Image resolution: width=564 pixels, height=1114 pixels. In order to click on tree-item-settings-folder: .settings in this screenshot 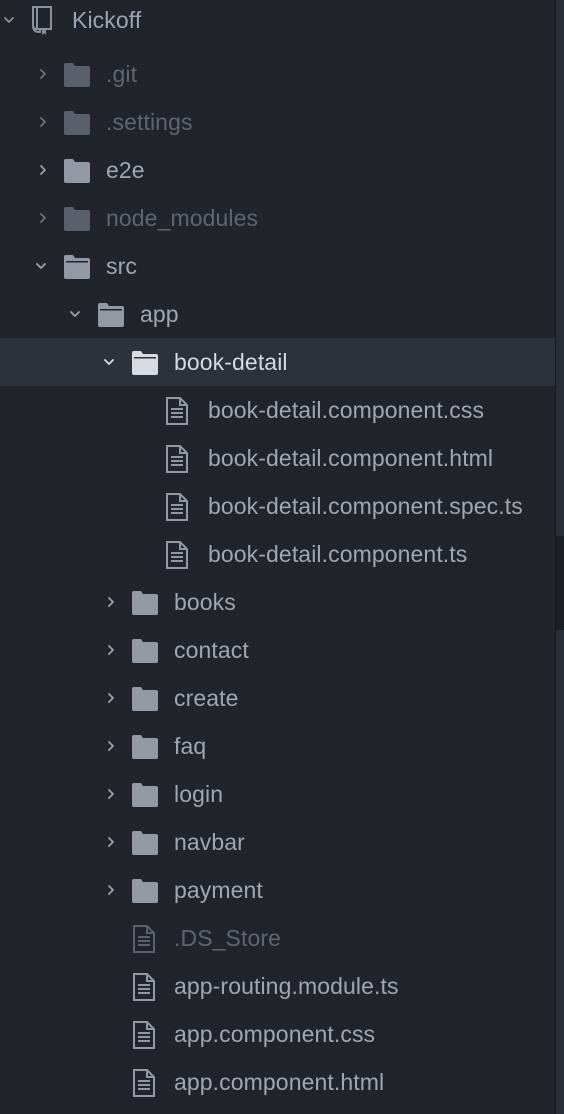, I will do `click(278, 122)`.